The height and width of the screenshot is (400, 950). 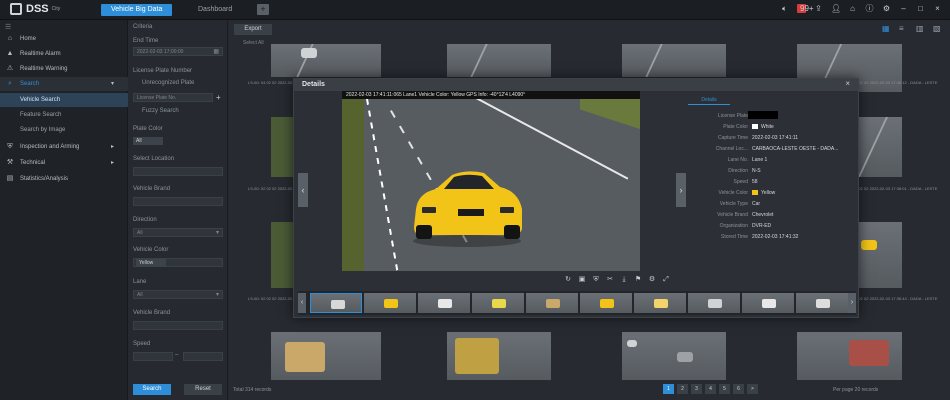 I want to click on modal-close-button: ×, so click(x=847, y=83).